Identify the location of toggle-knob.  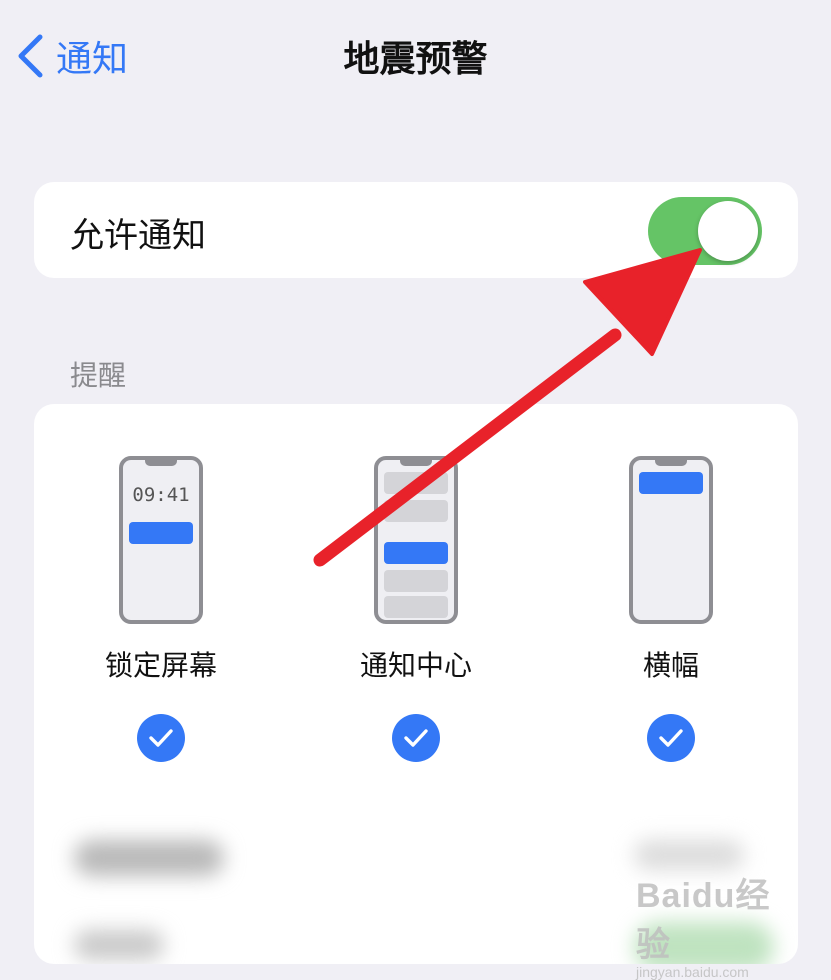
(728, 231).